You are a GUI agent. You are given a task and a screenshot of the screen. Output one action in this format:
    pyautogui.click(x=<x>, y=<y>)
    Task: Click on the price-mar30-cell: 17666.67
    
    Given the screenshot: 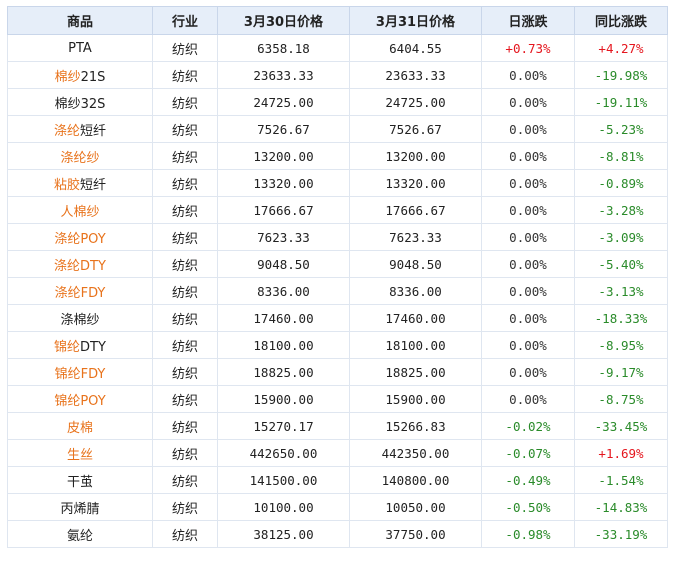 What is the action you would take?
    pyautogui.click(x=283, y=210)
    